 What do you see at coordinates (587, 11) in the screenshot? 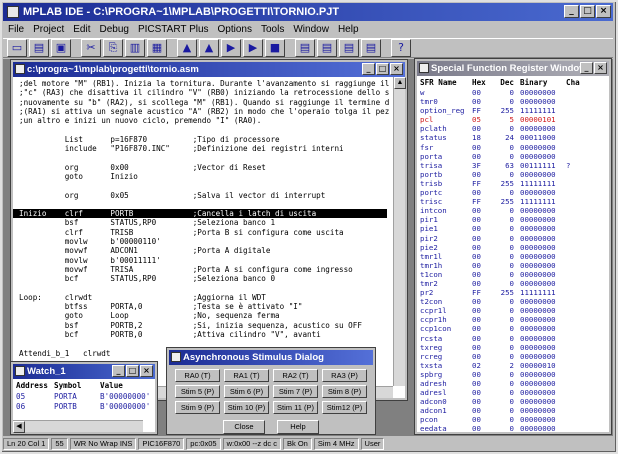
I see `maximize-button: □` at bounding box center [587, 11].